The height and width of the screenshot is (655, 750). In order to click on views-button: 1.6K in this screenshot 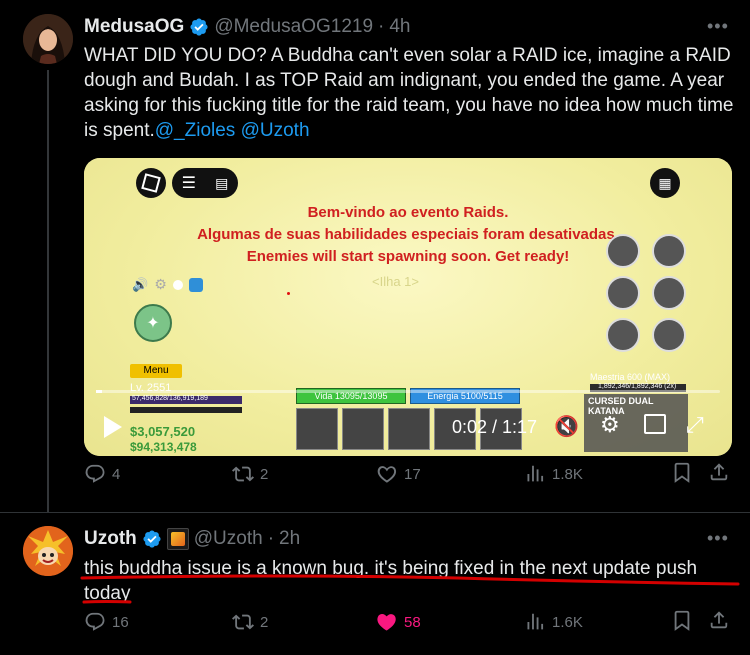, I will do `click(553, 622)`.